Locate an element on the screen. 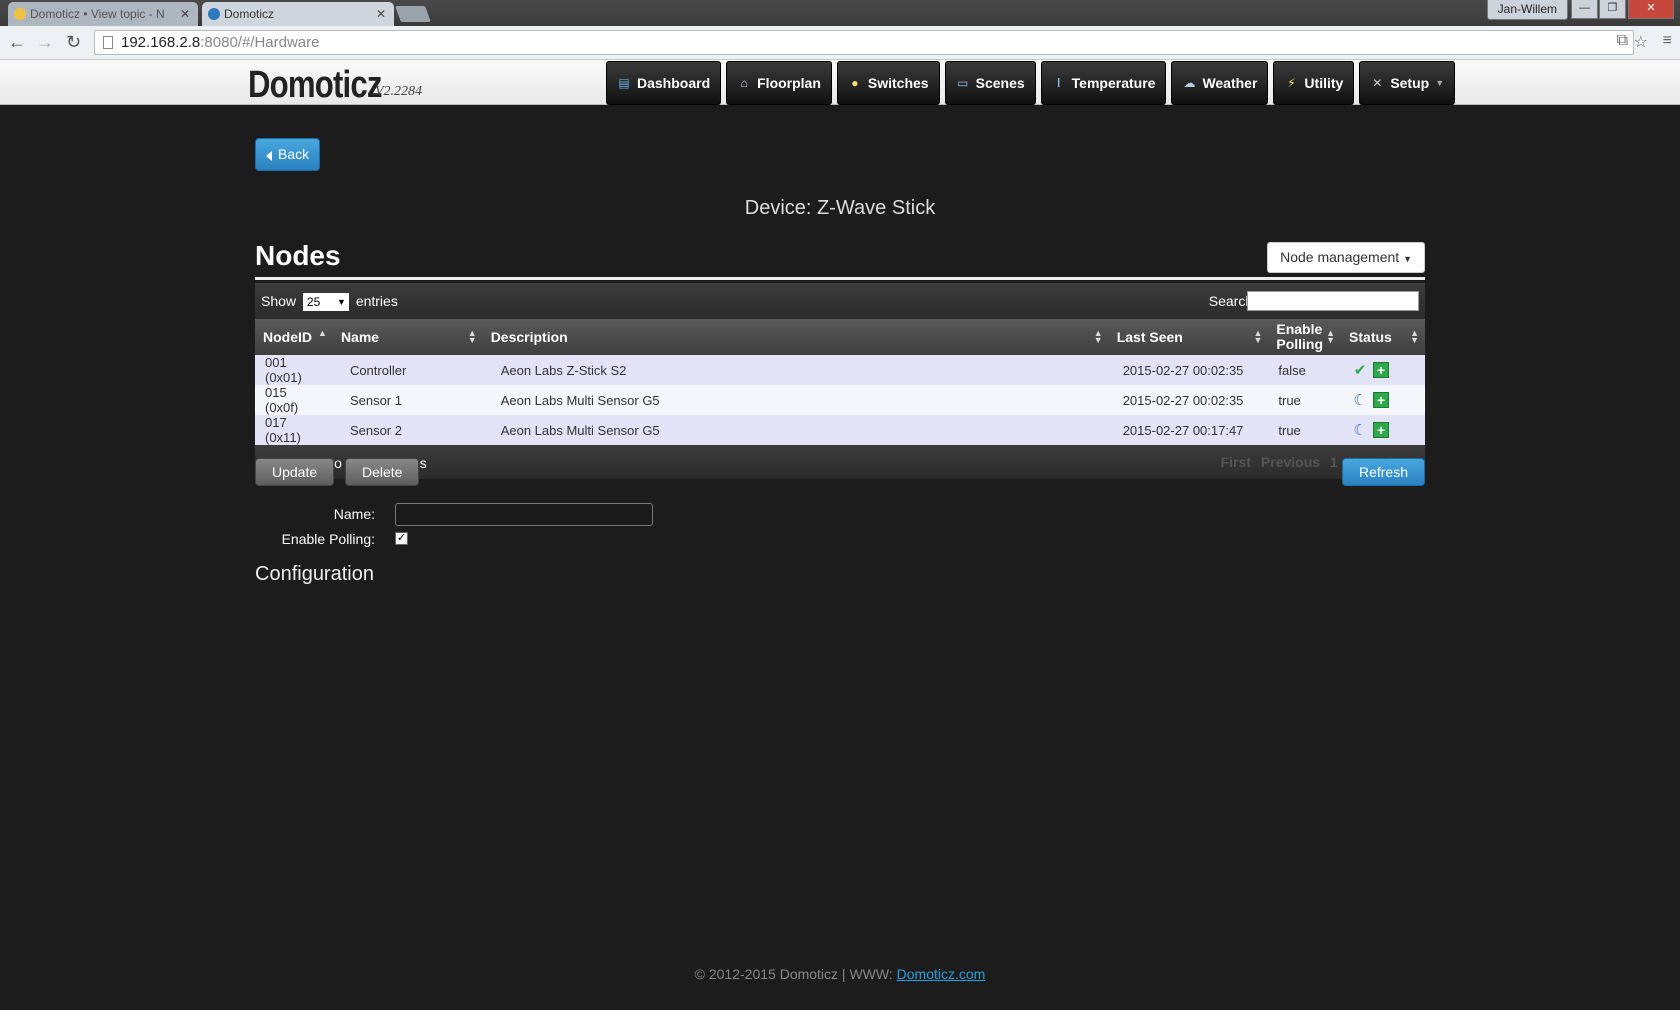 The image size is (1680, 1010). menu-icon: ≡ is located at coordinates (1667, 41).